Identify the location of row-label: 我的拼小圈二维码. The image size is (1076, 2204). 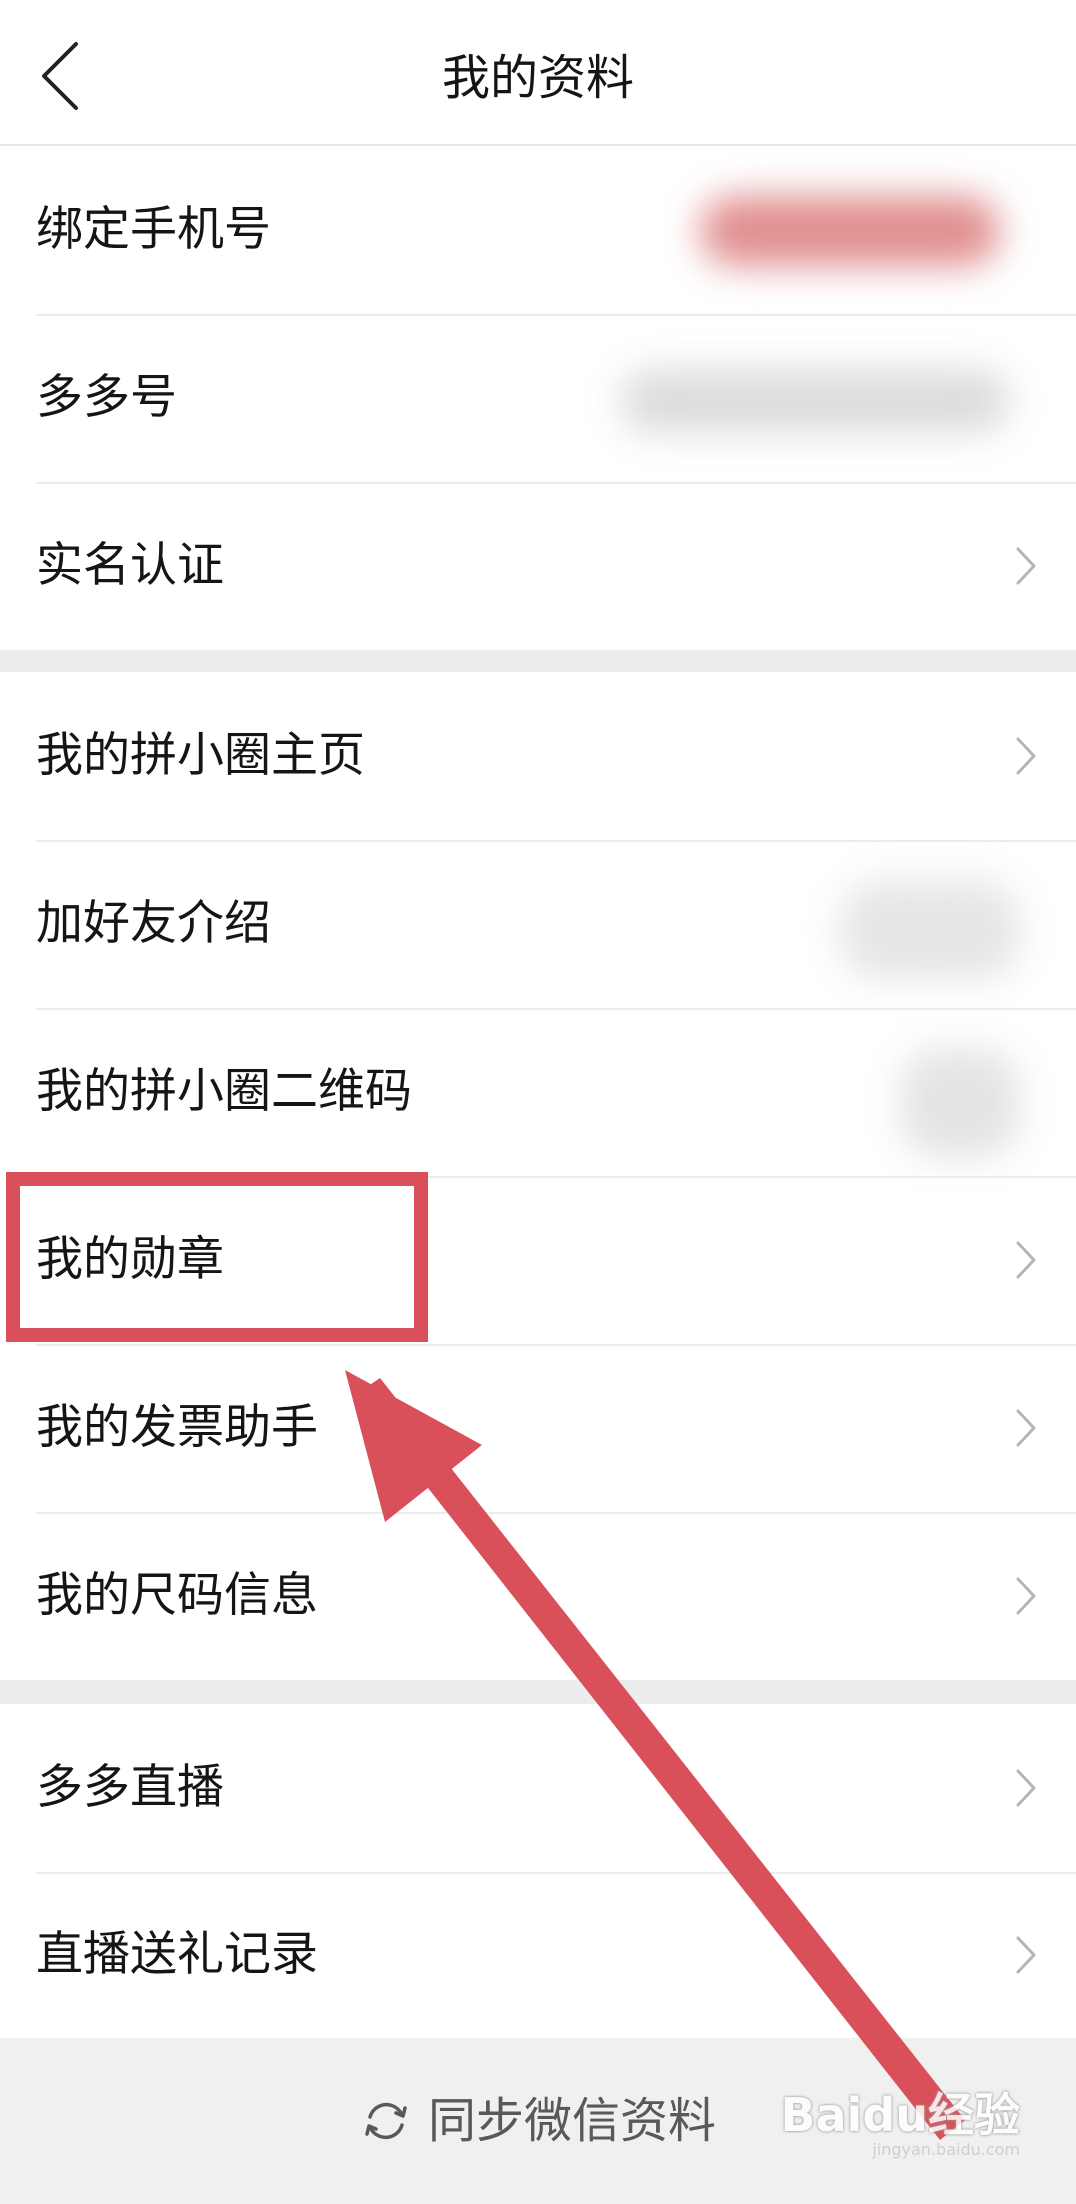
(224, 1091).